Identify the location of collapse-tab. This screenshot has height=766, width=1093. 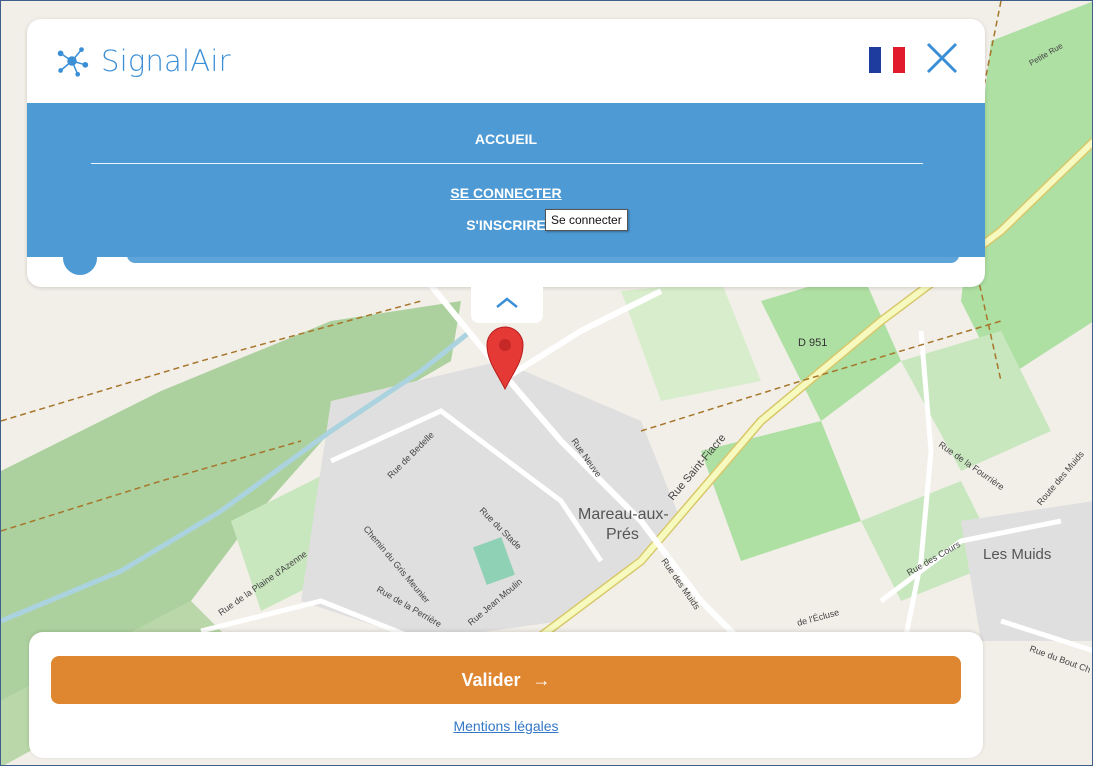
(507, 305).